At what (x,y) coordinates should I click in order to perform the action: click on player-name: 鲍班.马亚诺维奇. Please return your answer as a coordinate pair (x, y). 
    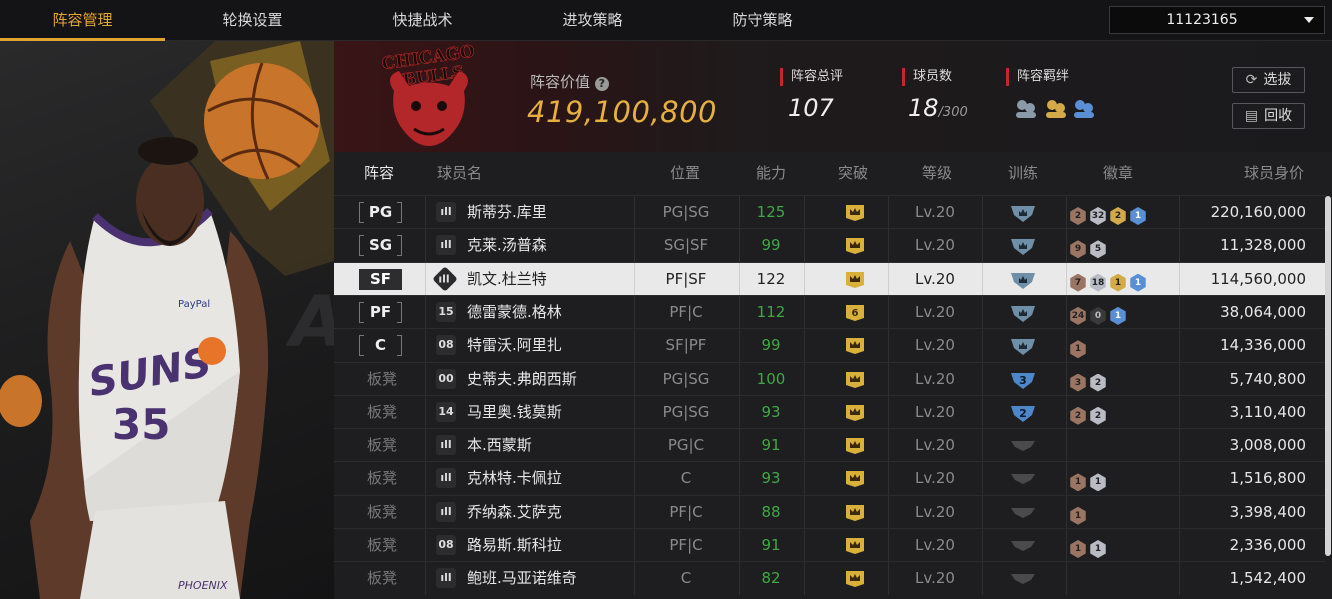
    Looking at the image, I should click on (522, 578).